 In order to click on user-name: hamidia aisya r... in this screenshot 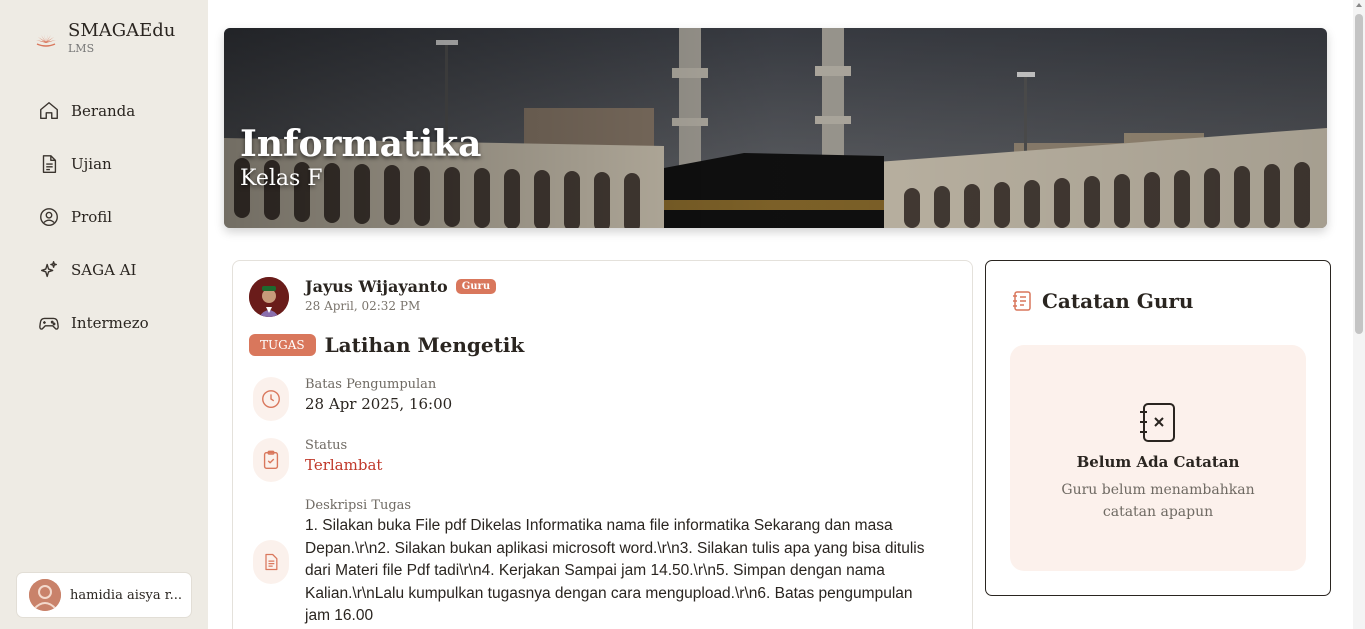, I will do `click(126, 595)`.